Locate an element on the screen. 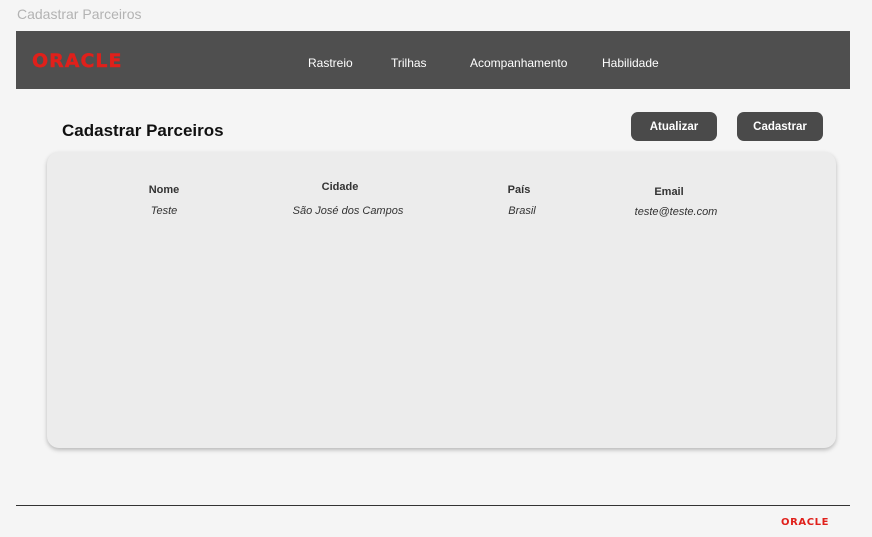 The width and height of the screenshot is (872, 537). footer-oracle-logo: ORACLE is located at coordinates (805, 522).